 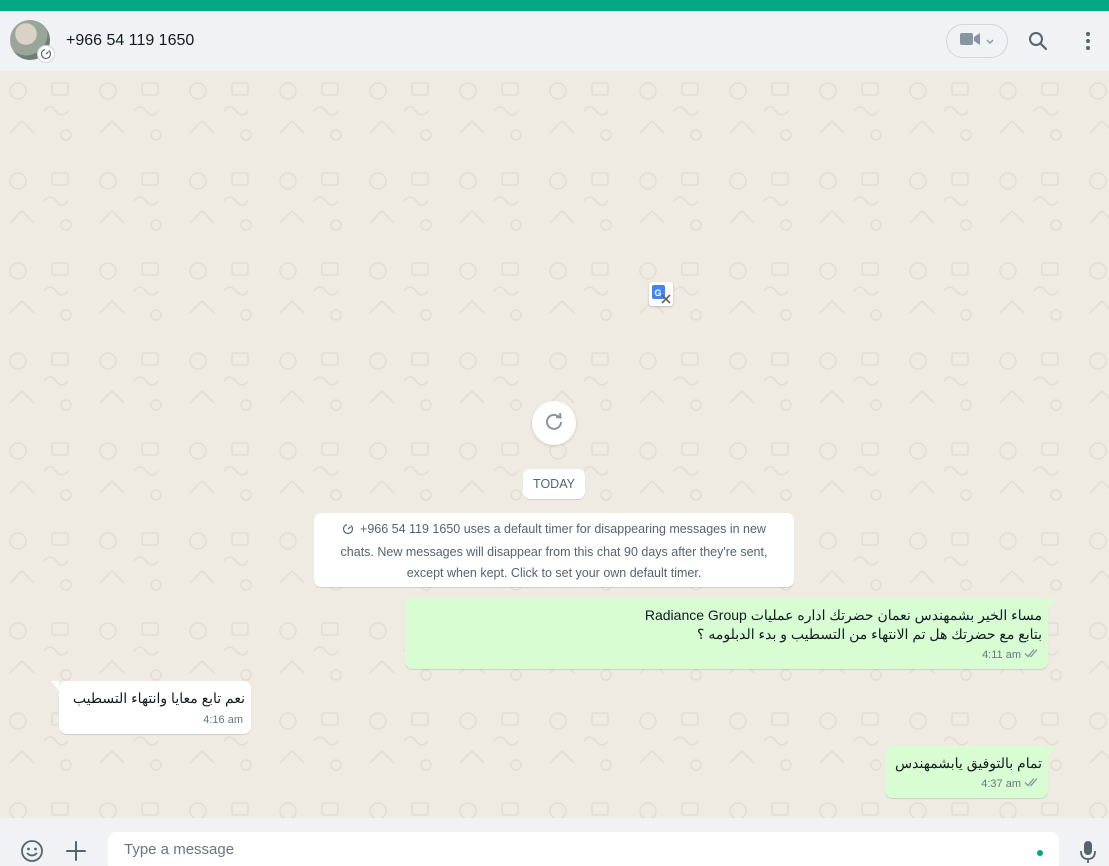 I want to click on chat-header: +966 54 119 1650, so click(x=554, y=41).